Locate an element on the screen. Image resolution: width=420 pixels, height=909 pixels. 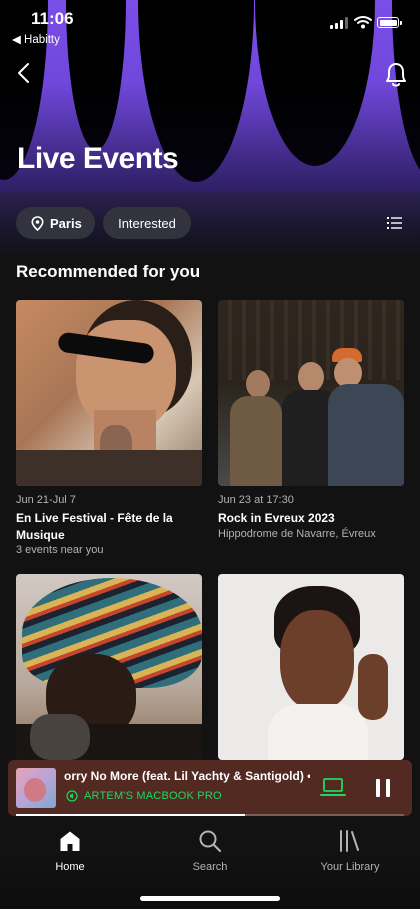
back-chevron-icon is located at coordinates (24, 73).